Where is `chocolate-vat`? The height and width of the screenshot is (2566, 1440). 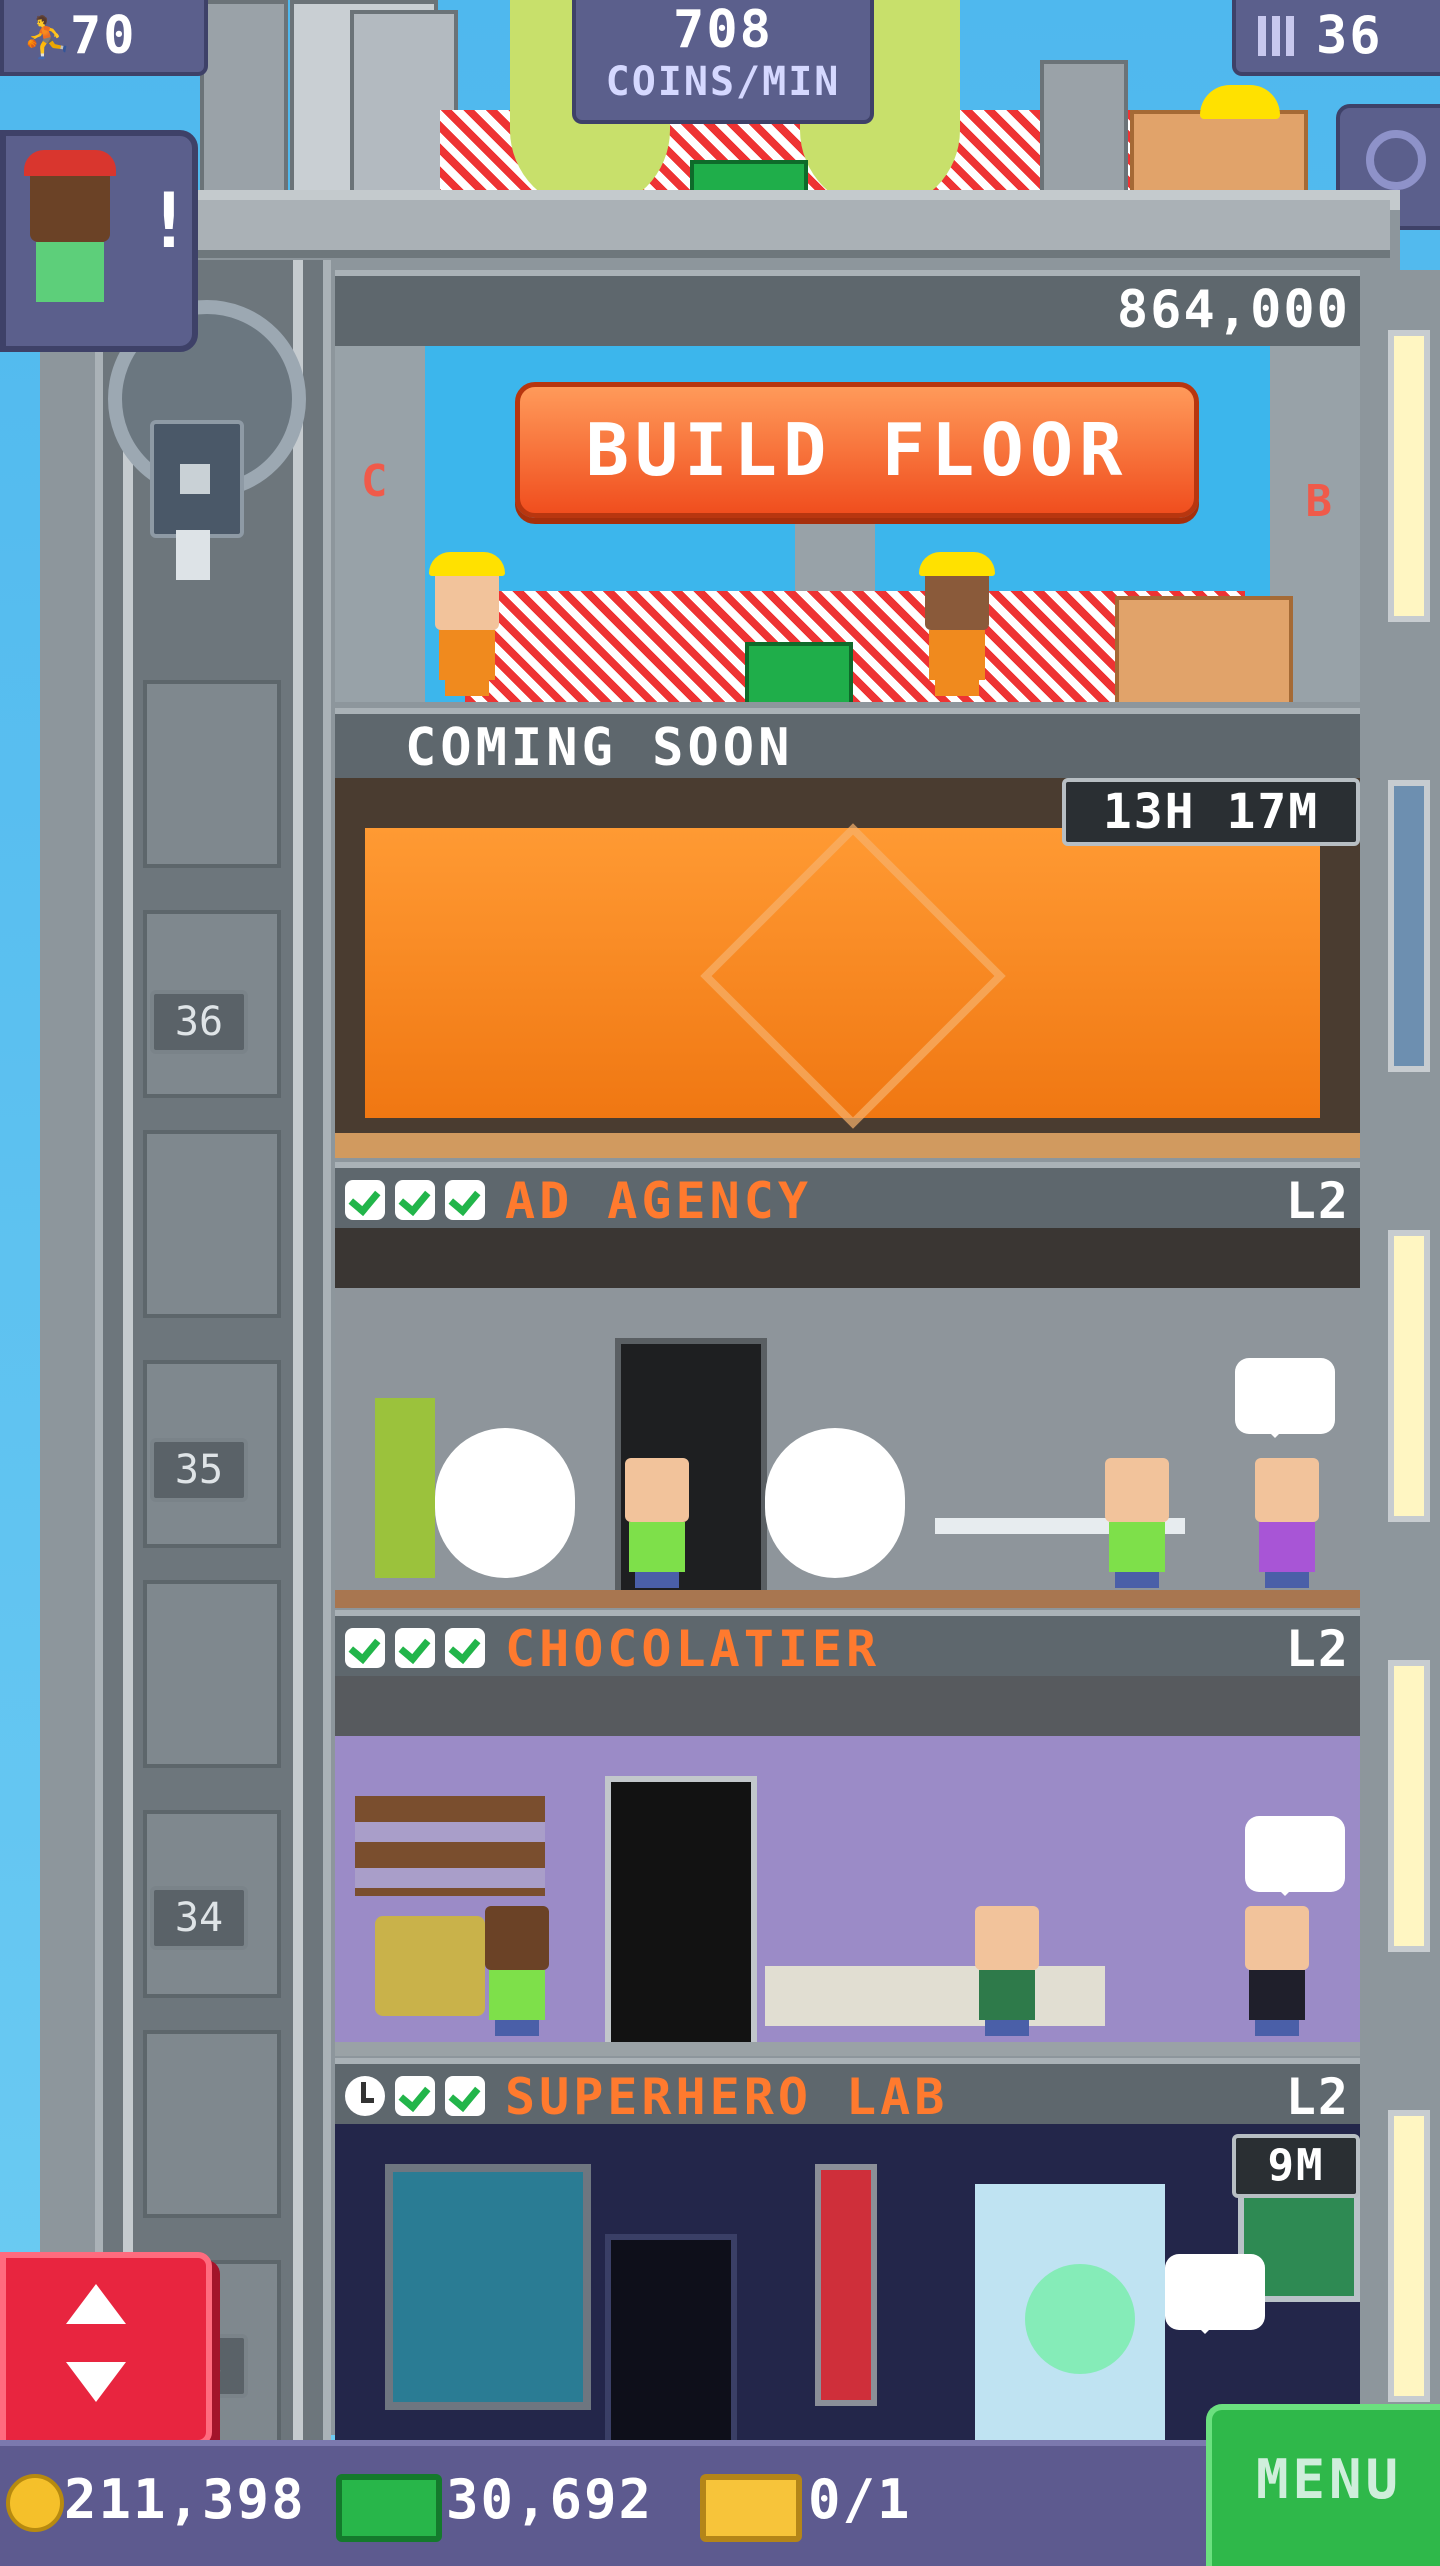 chocolate-vat is located at coordinates (430, 1966).